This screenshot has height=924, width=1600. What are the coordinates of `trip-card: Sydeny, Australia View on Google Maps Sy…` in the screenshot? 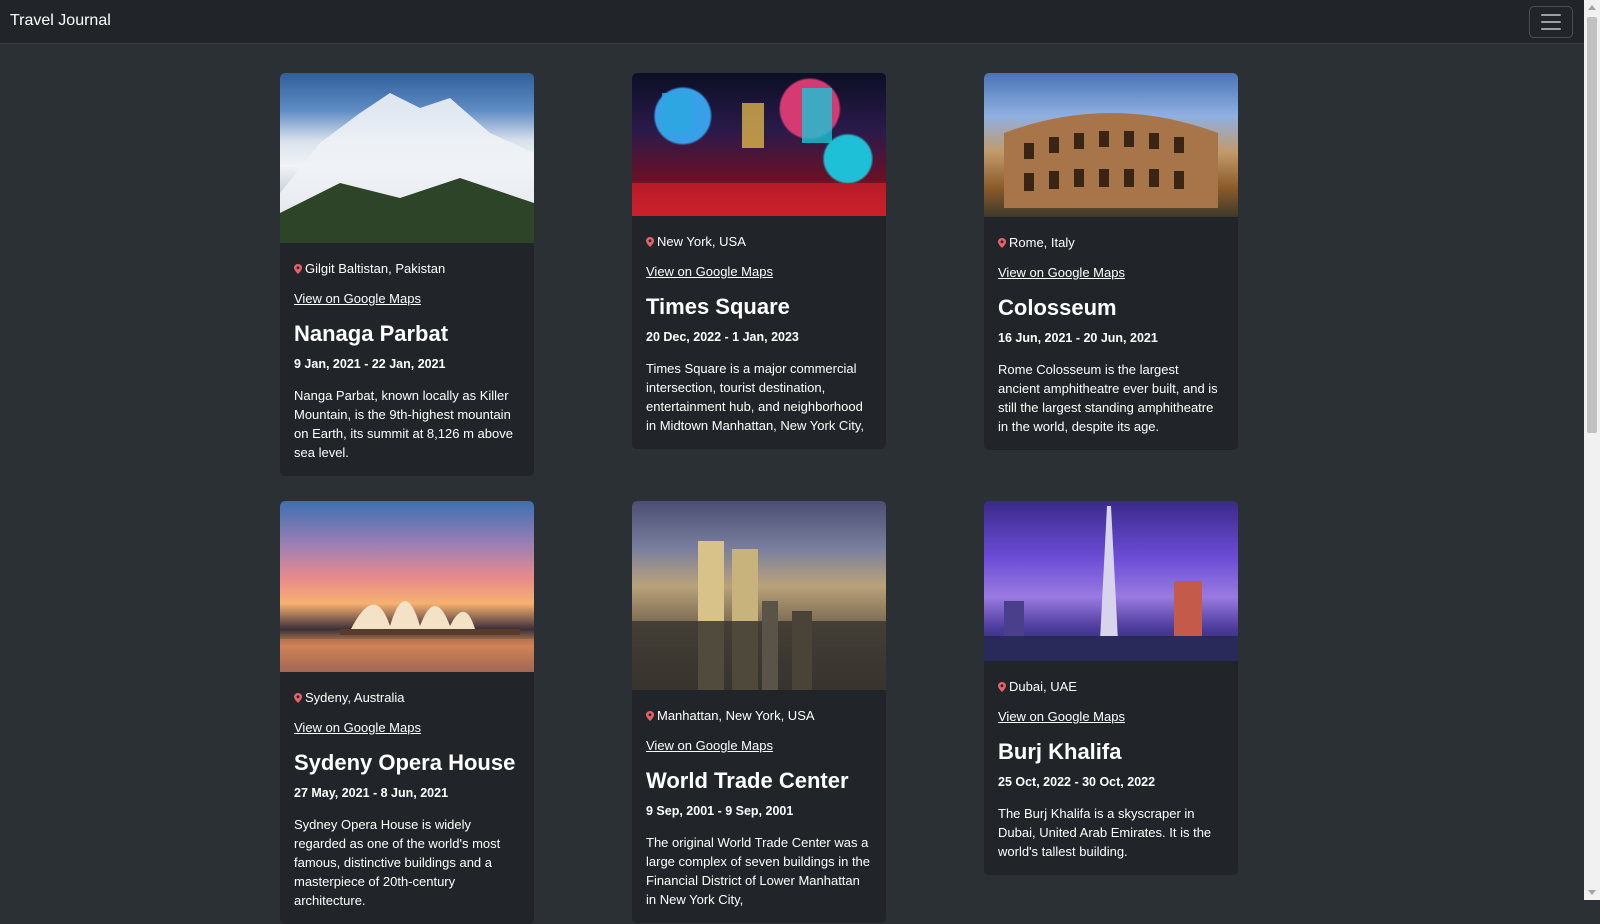 It's located at (407, 712).